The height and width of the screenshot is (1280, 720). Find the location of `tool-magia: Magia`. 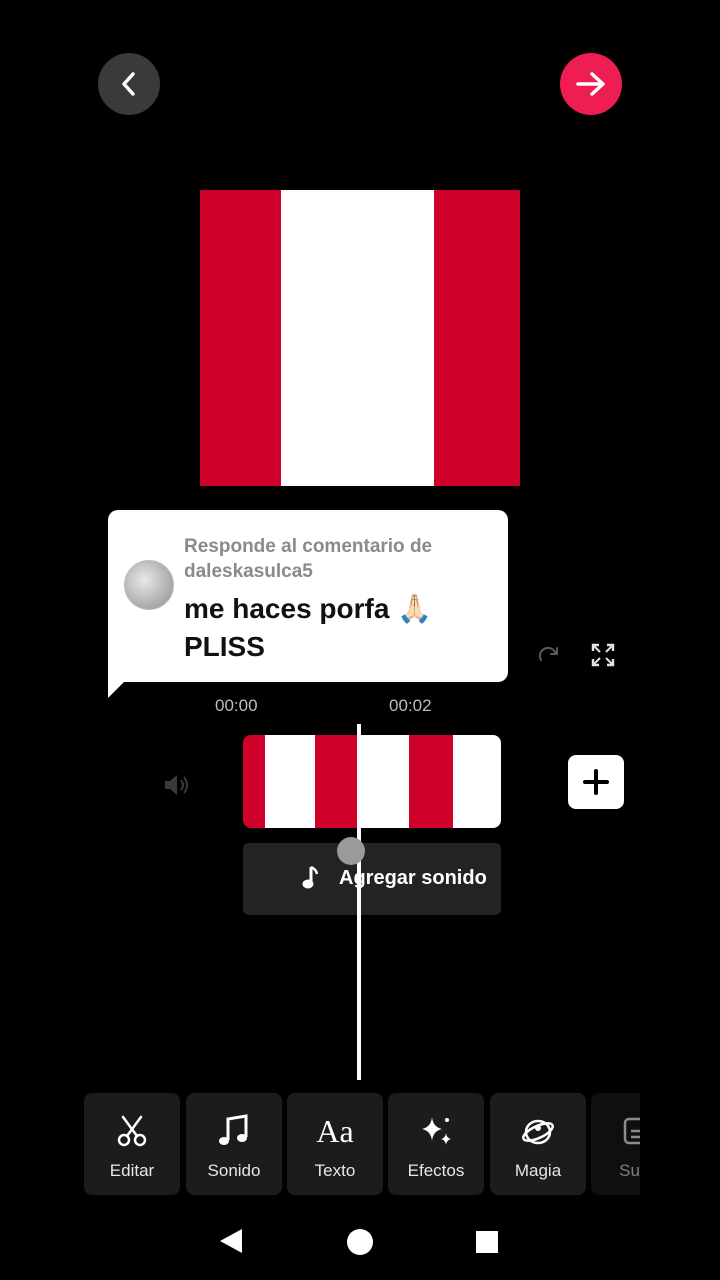

tool-magia: Magia is located at coordinates (538, 1144).